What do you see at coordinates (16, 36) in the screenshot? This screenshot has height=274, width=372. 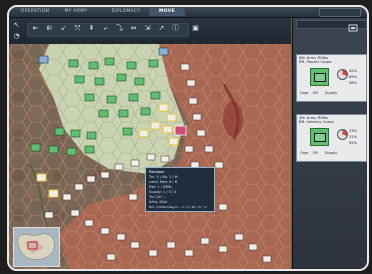 I see `zoom-icon: ◔` at bounding box center [16, 36].